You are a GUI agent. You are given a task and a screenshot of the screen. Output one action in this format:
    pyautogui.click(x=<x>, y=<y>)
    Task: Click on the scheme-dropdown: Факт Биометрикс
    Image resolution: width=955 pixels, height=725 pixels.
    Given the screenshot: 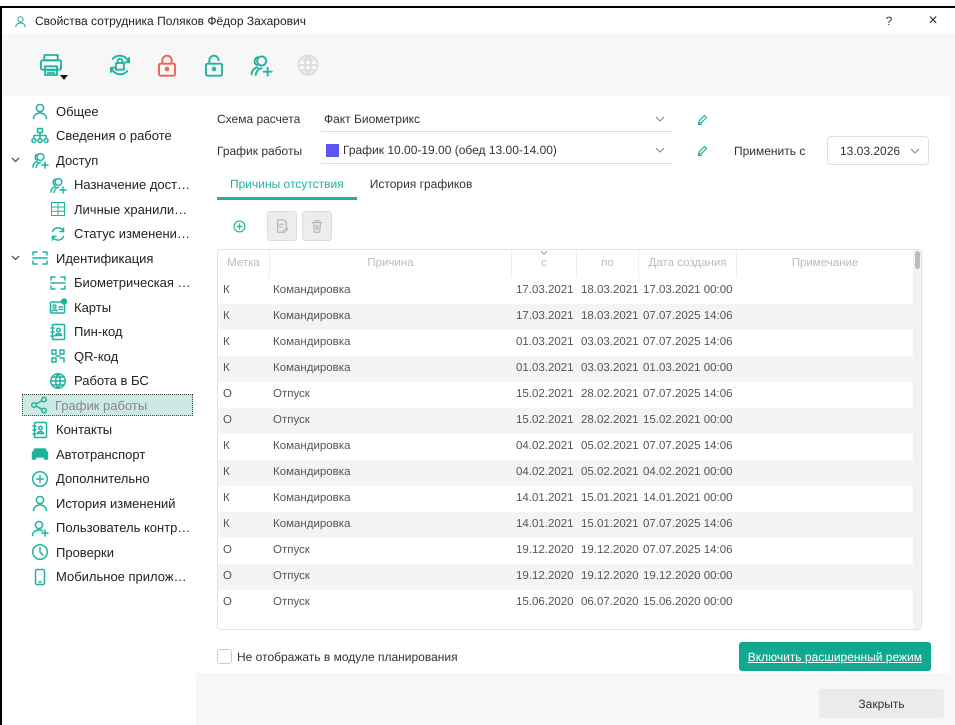 What is the action you would take?
    pyautogui.click(x=497, y=119)
    